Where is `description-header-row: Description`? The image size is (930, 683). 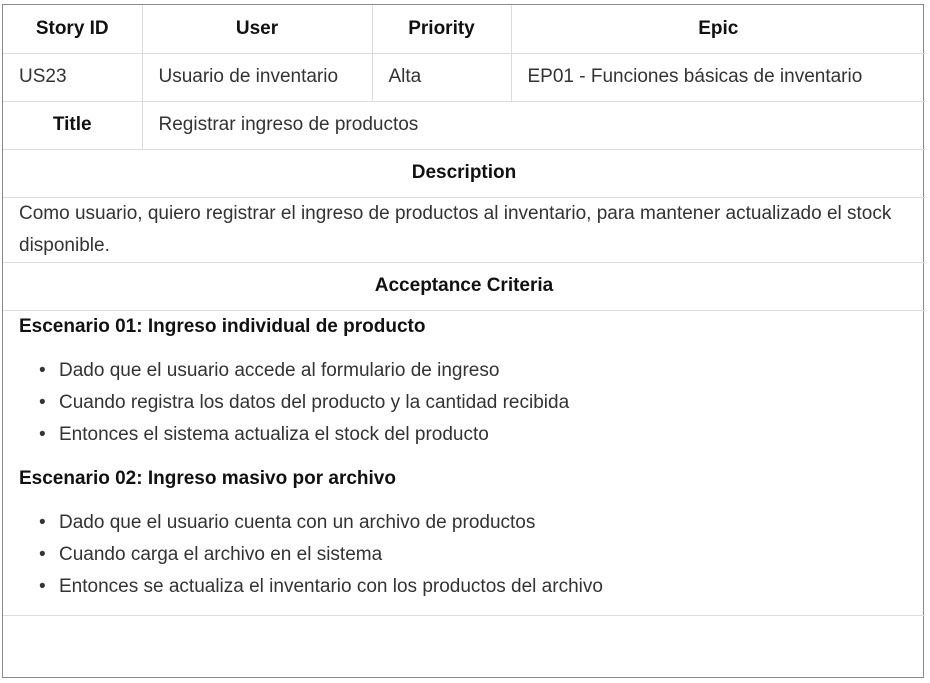 description-header-row: Description is located at coordinates (464, 173).